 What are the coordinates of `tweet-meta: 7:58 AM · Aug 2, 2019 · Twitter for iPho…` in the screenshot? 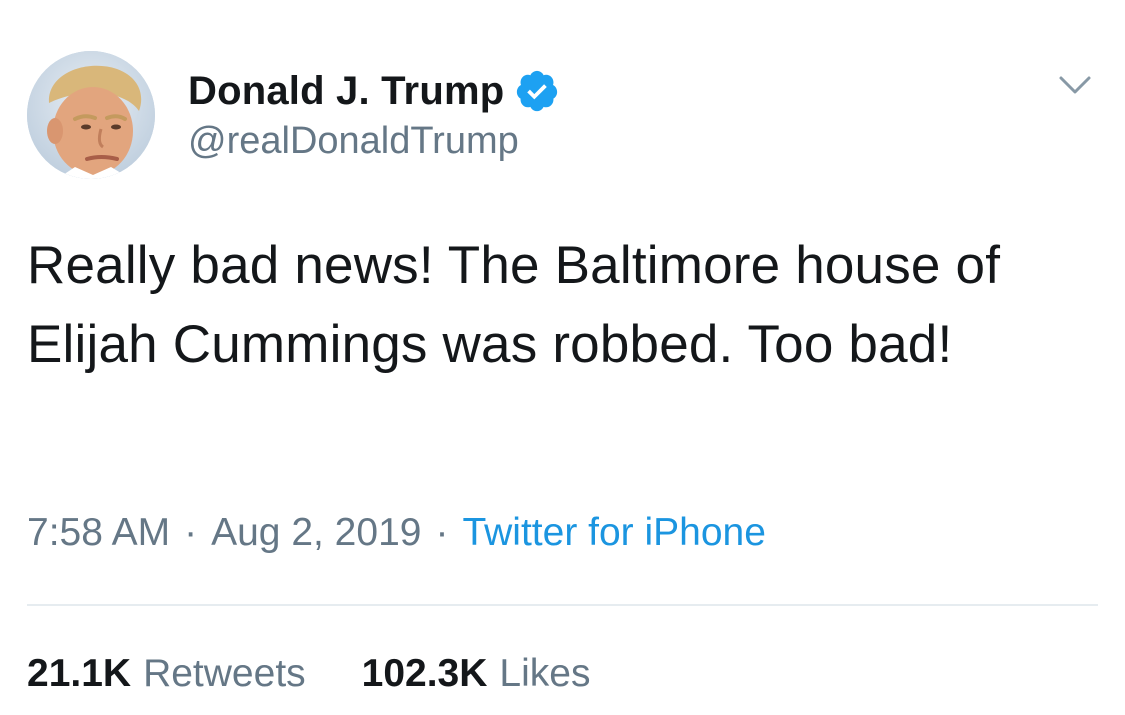 It's located at (396, 533).